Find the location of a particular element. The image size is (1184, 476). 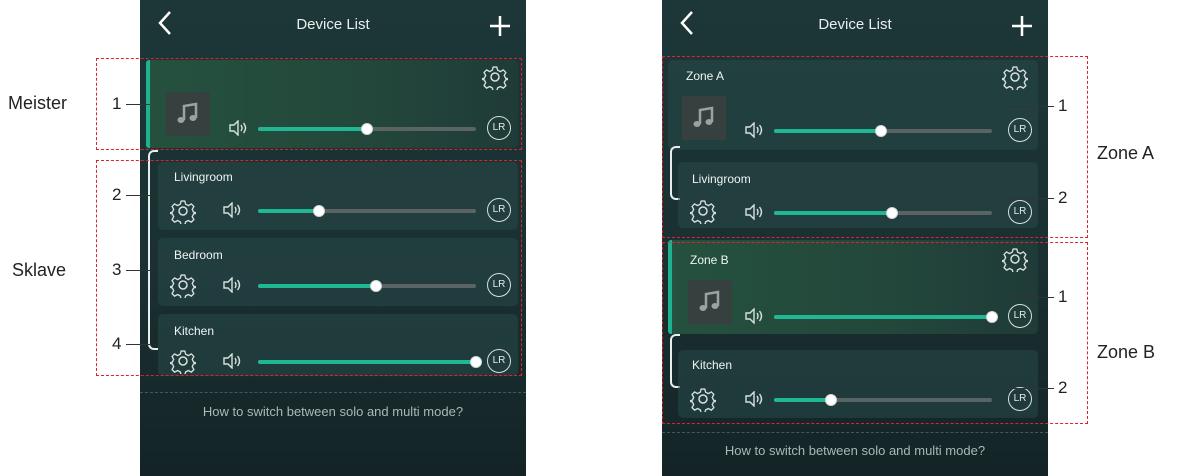

slave-annotation: Sklave is located at coordinates (39, 270).